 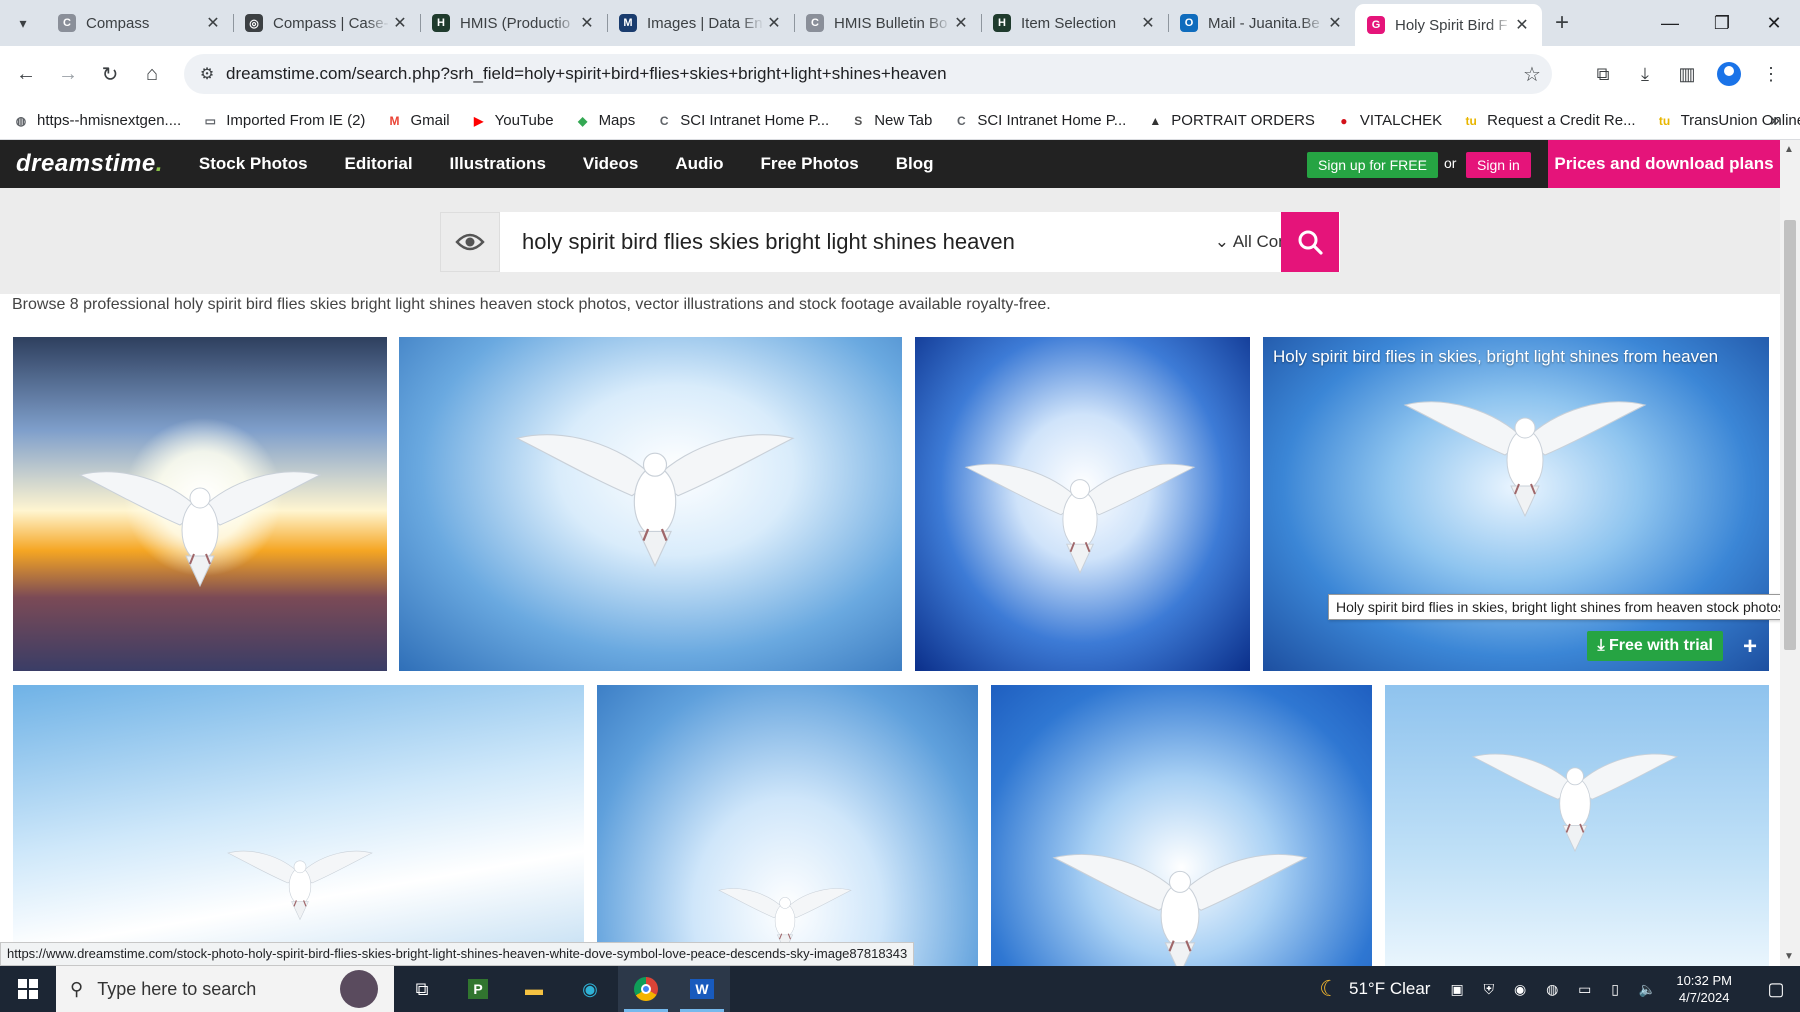 I want to click on nav-link: Free Photos, so click(x=810, y=164).